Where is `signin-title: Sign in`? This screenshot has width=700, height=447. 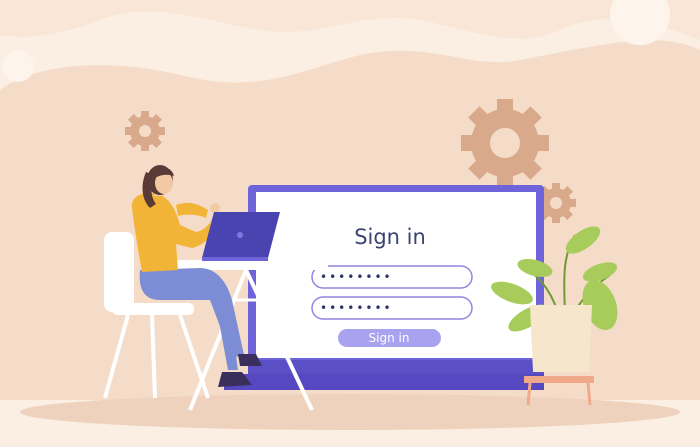 signin-title: Sign in is located at coordinates (390, 237).